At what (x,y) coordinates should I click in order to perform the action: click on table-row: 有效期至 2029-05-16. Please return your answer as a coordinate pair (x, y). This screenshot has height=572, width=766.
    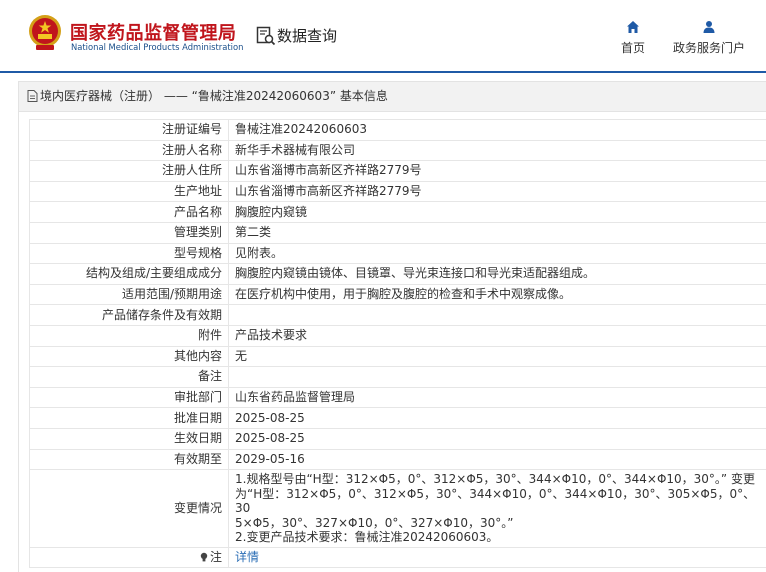
    Looking at the image, I should click on (397, 459).